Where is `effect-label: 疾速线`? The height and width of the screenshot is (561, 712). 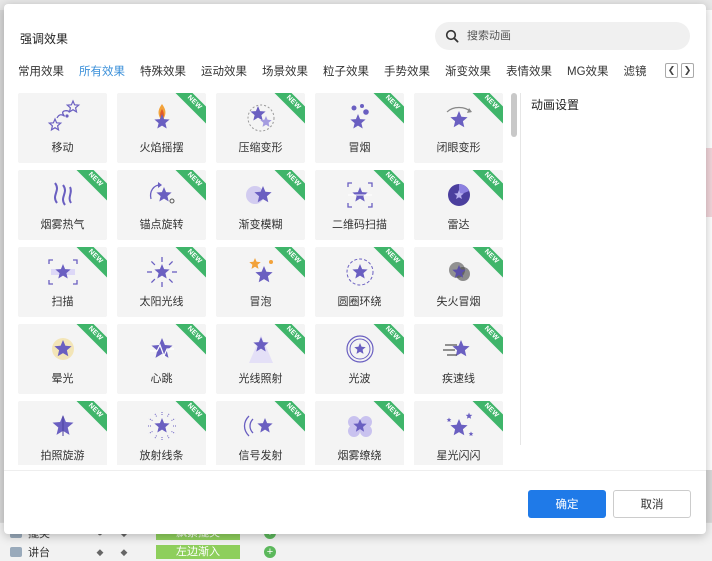
effect-label: 疾速线 is located at coordinates (458, 379).